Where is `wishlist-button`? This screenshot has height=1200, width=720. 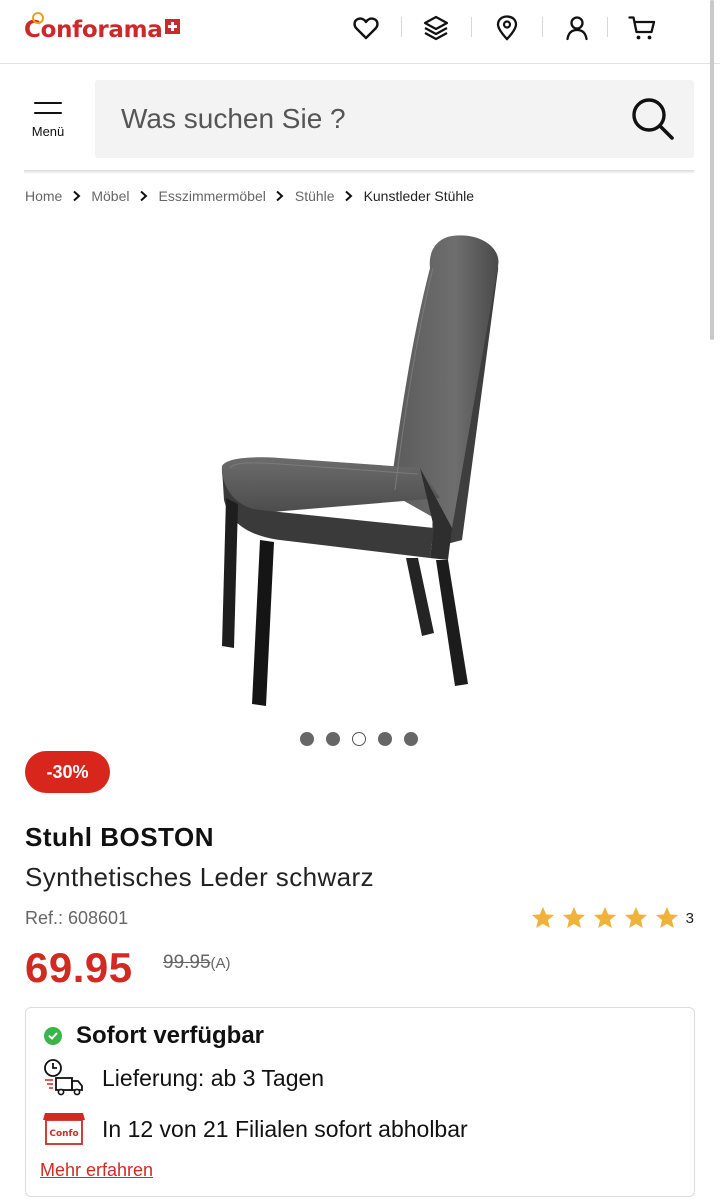 wishlist-button is located at coordinates (366, 28).